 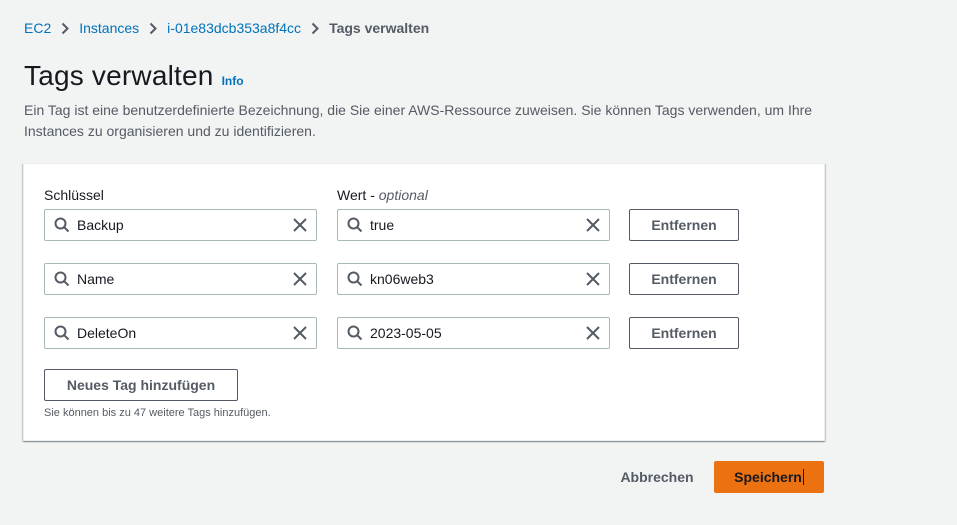 I want to click on text-cursor, so click(x=803, y=477).